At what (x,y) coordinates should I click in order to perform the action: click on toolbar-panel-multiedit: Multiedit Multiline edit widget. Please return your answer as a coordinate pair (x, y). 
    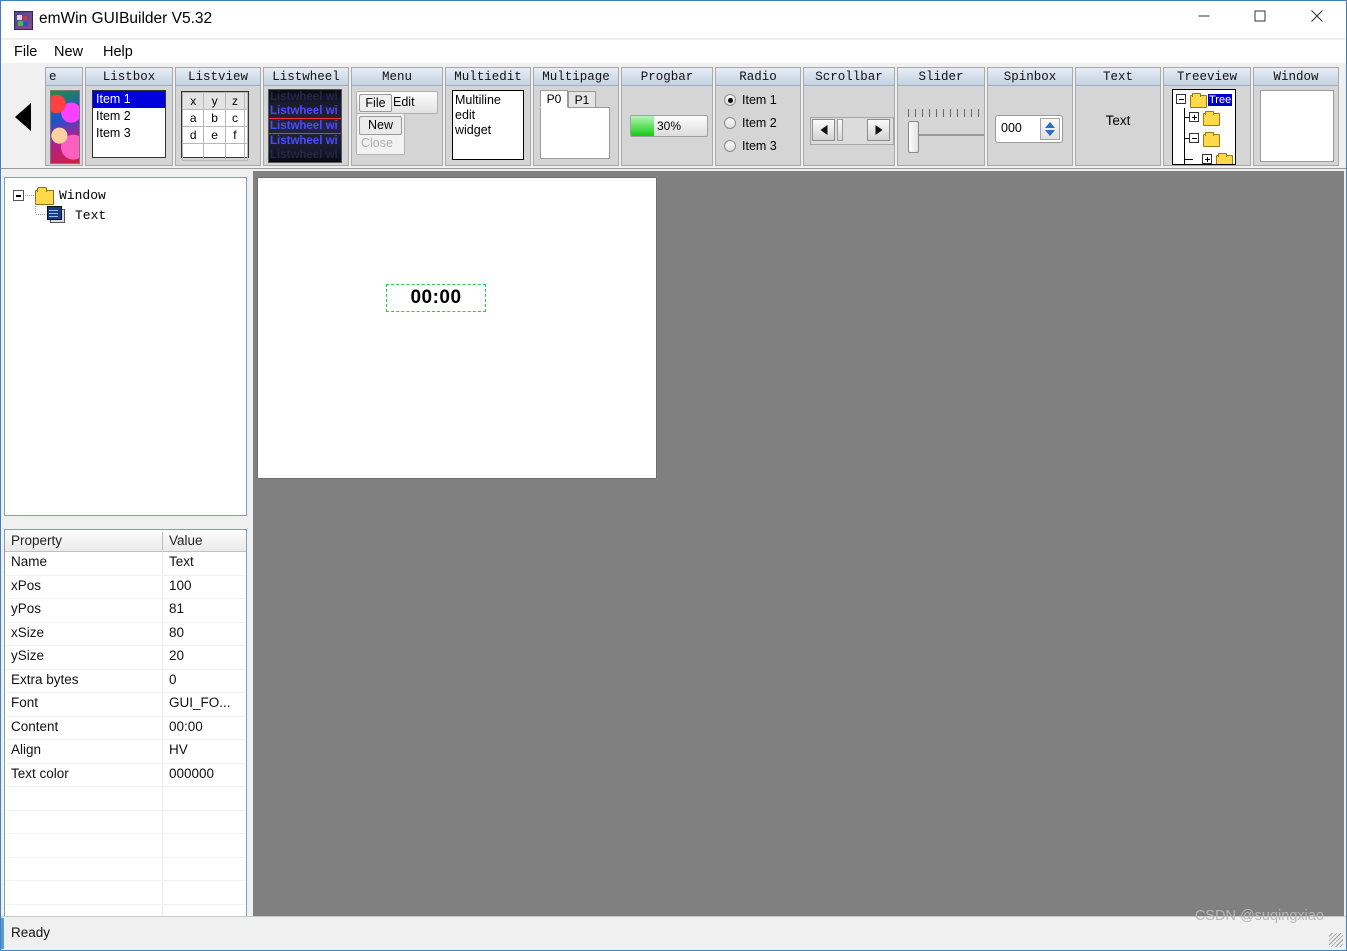
    Looking at the image, I should click on (488, 116).